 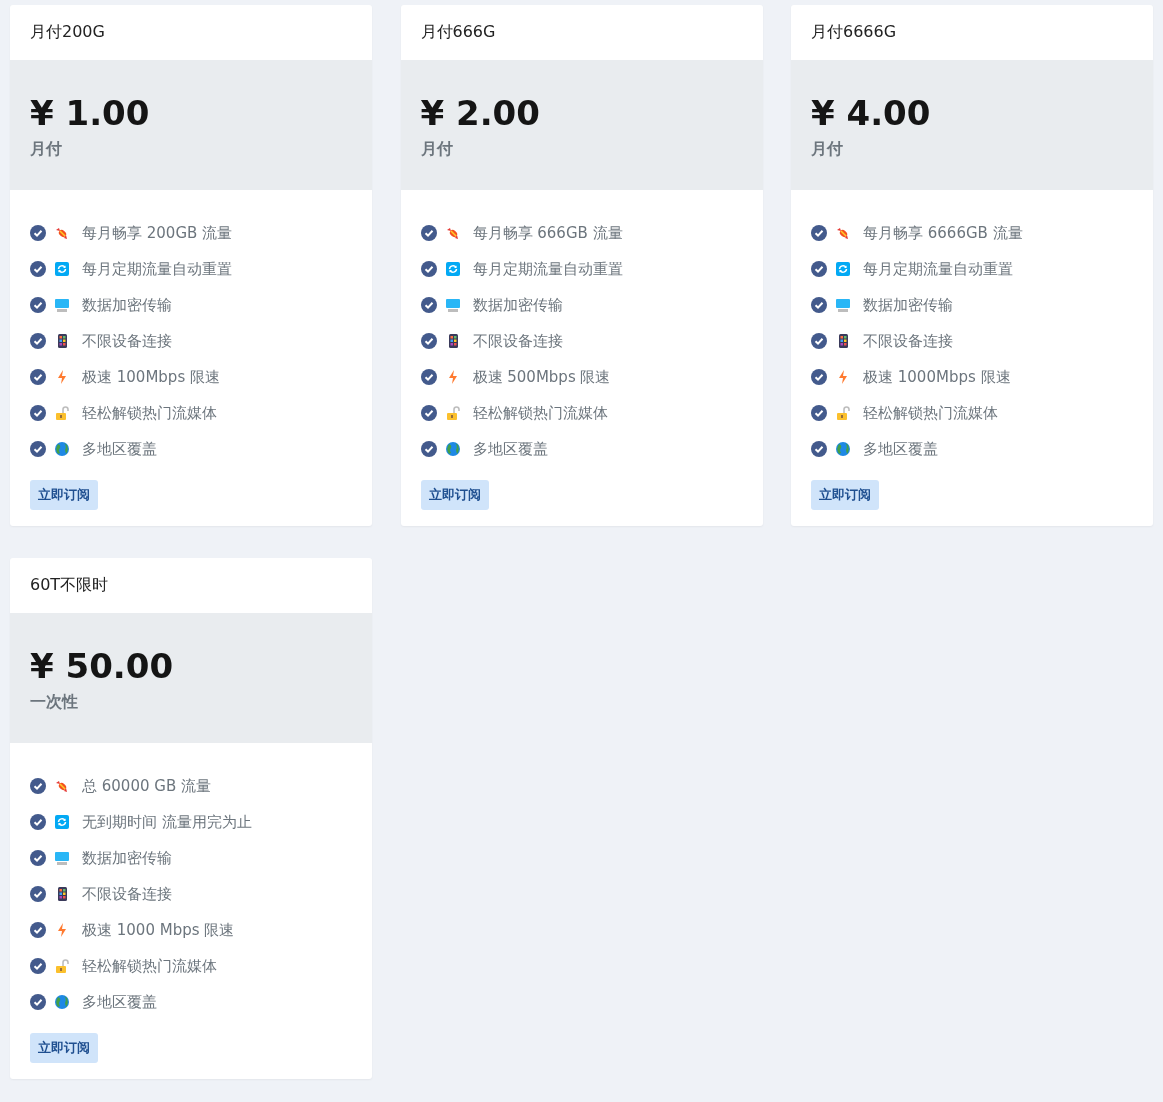 What do you see at coordinates (541, 377) in the screenshot?
I see `feature-text: 极速 500Mbps 限速` at bounding box center [541, 377].